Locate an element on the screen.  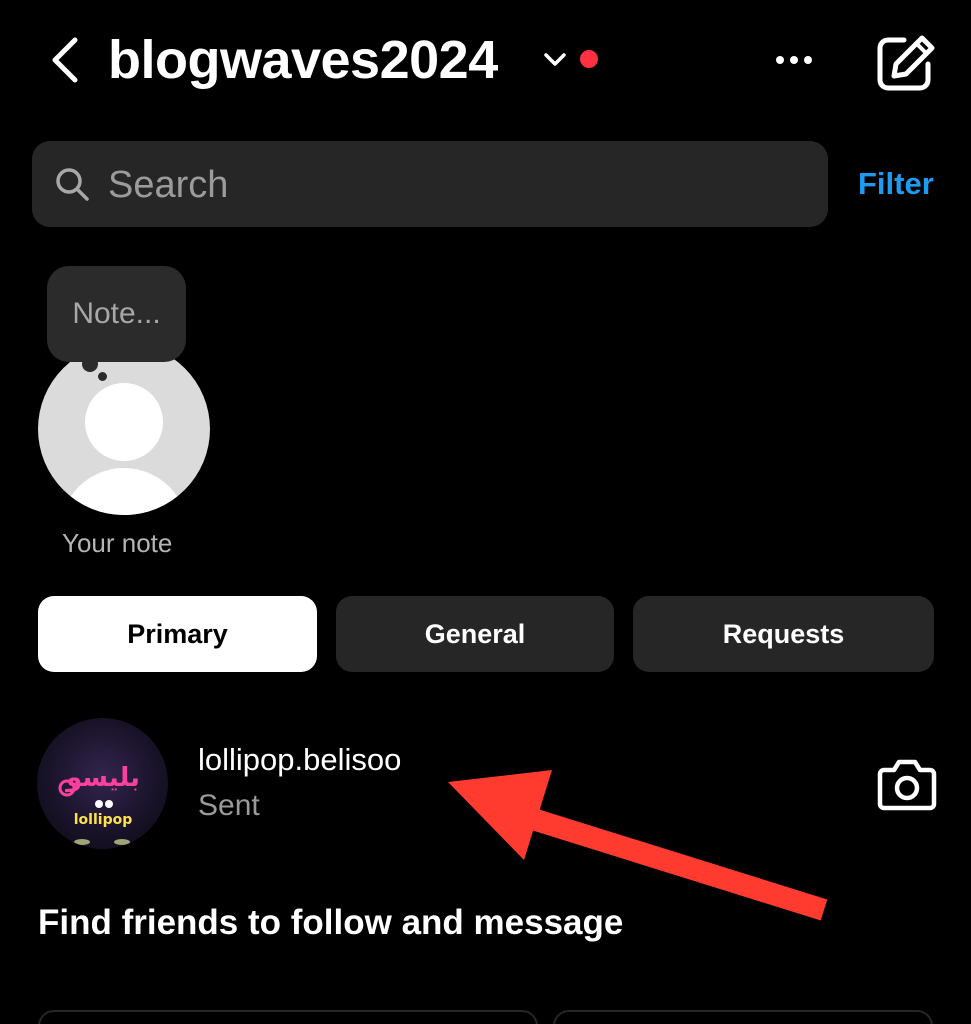
filter-button: Filter is located at coordinates (896, 184).